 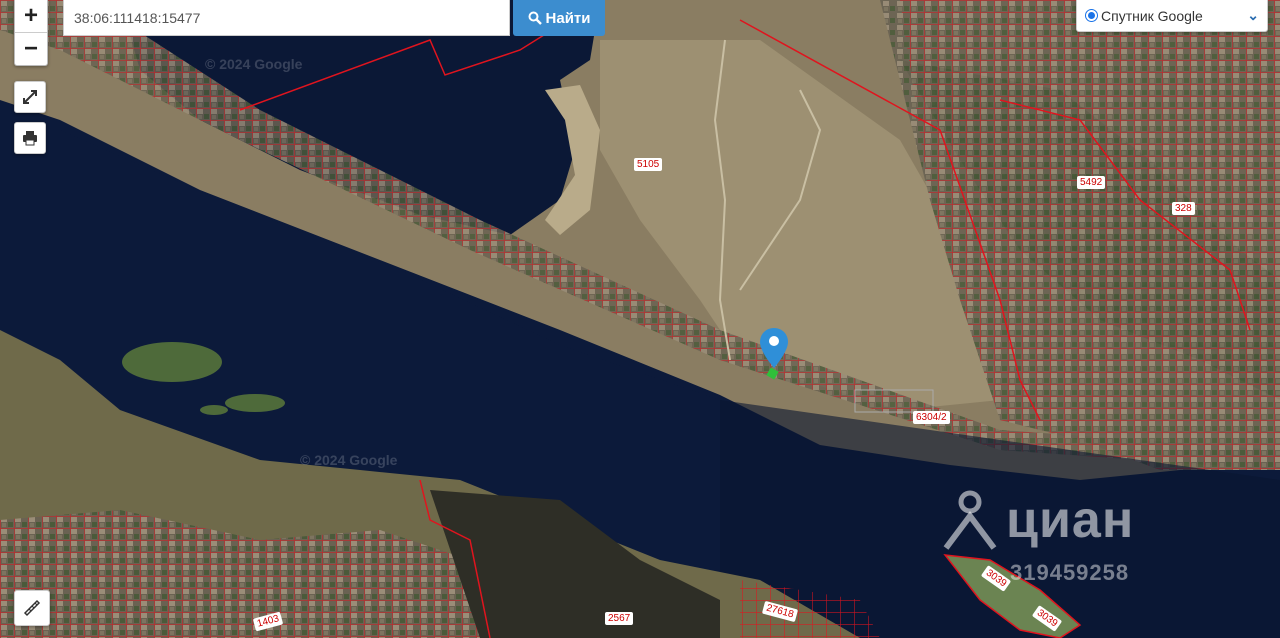 I want to click on zoom-out-button: −, so click(x=31, y=48).